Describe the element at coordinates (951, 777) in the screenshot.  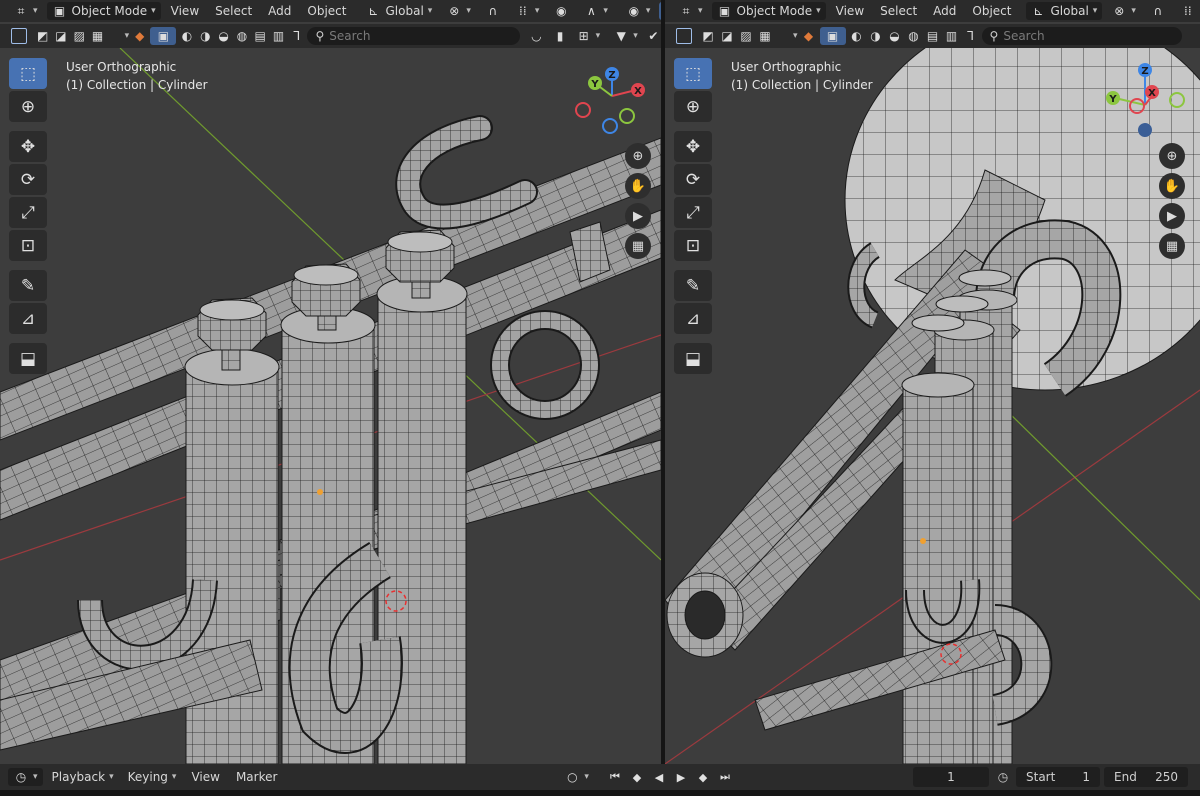
I see `current-frame-field: 1` at that location.